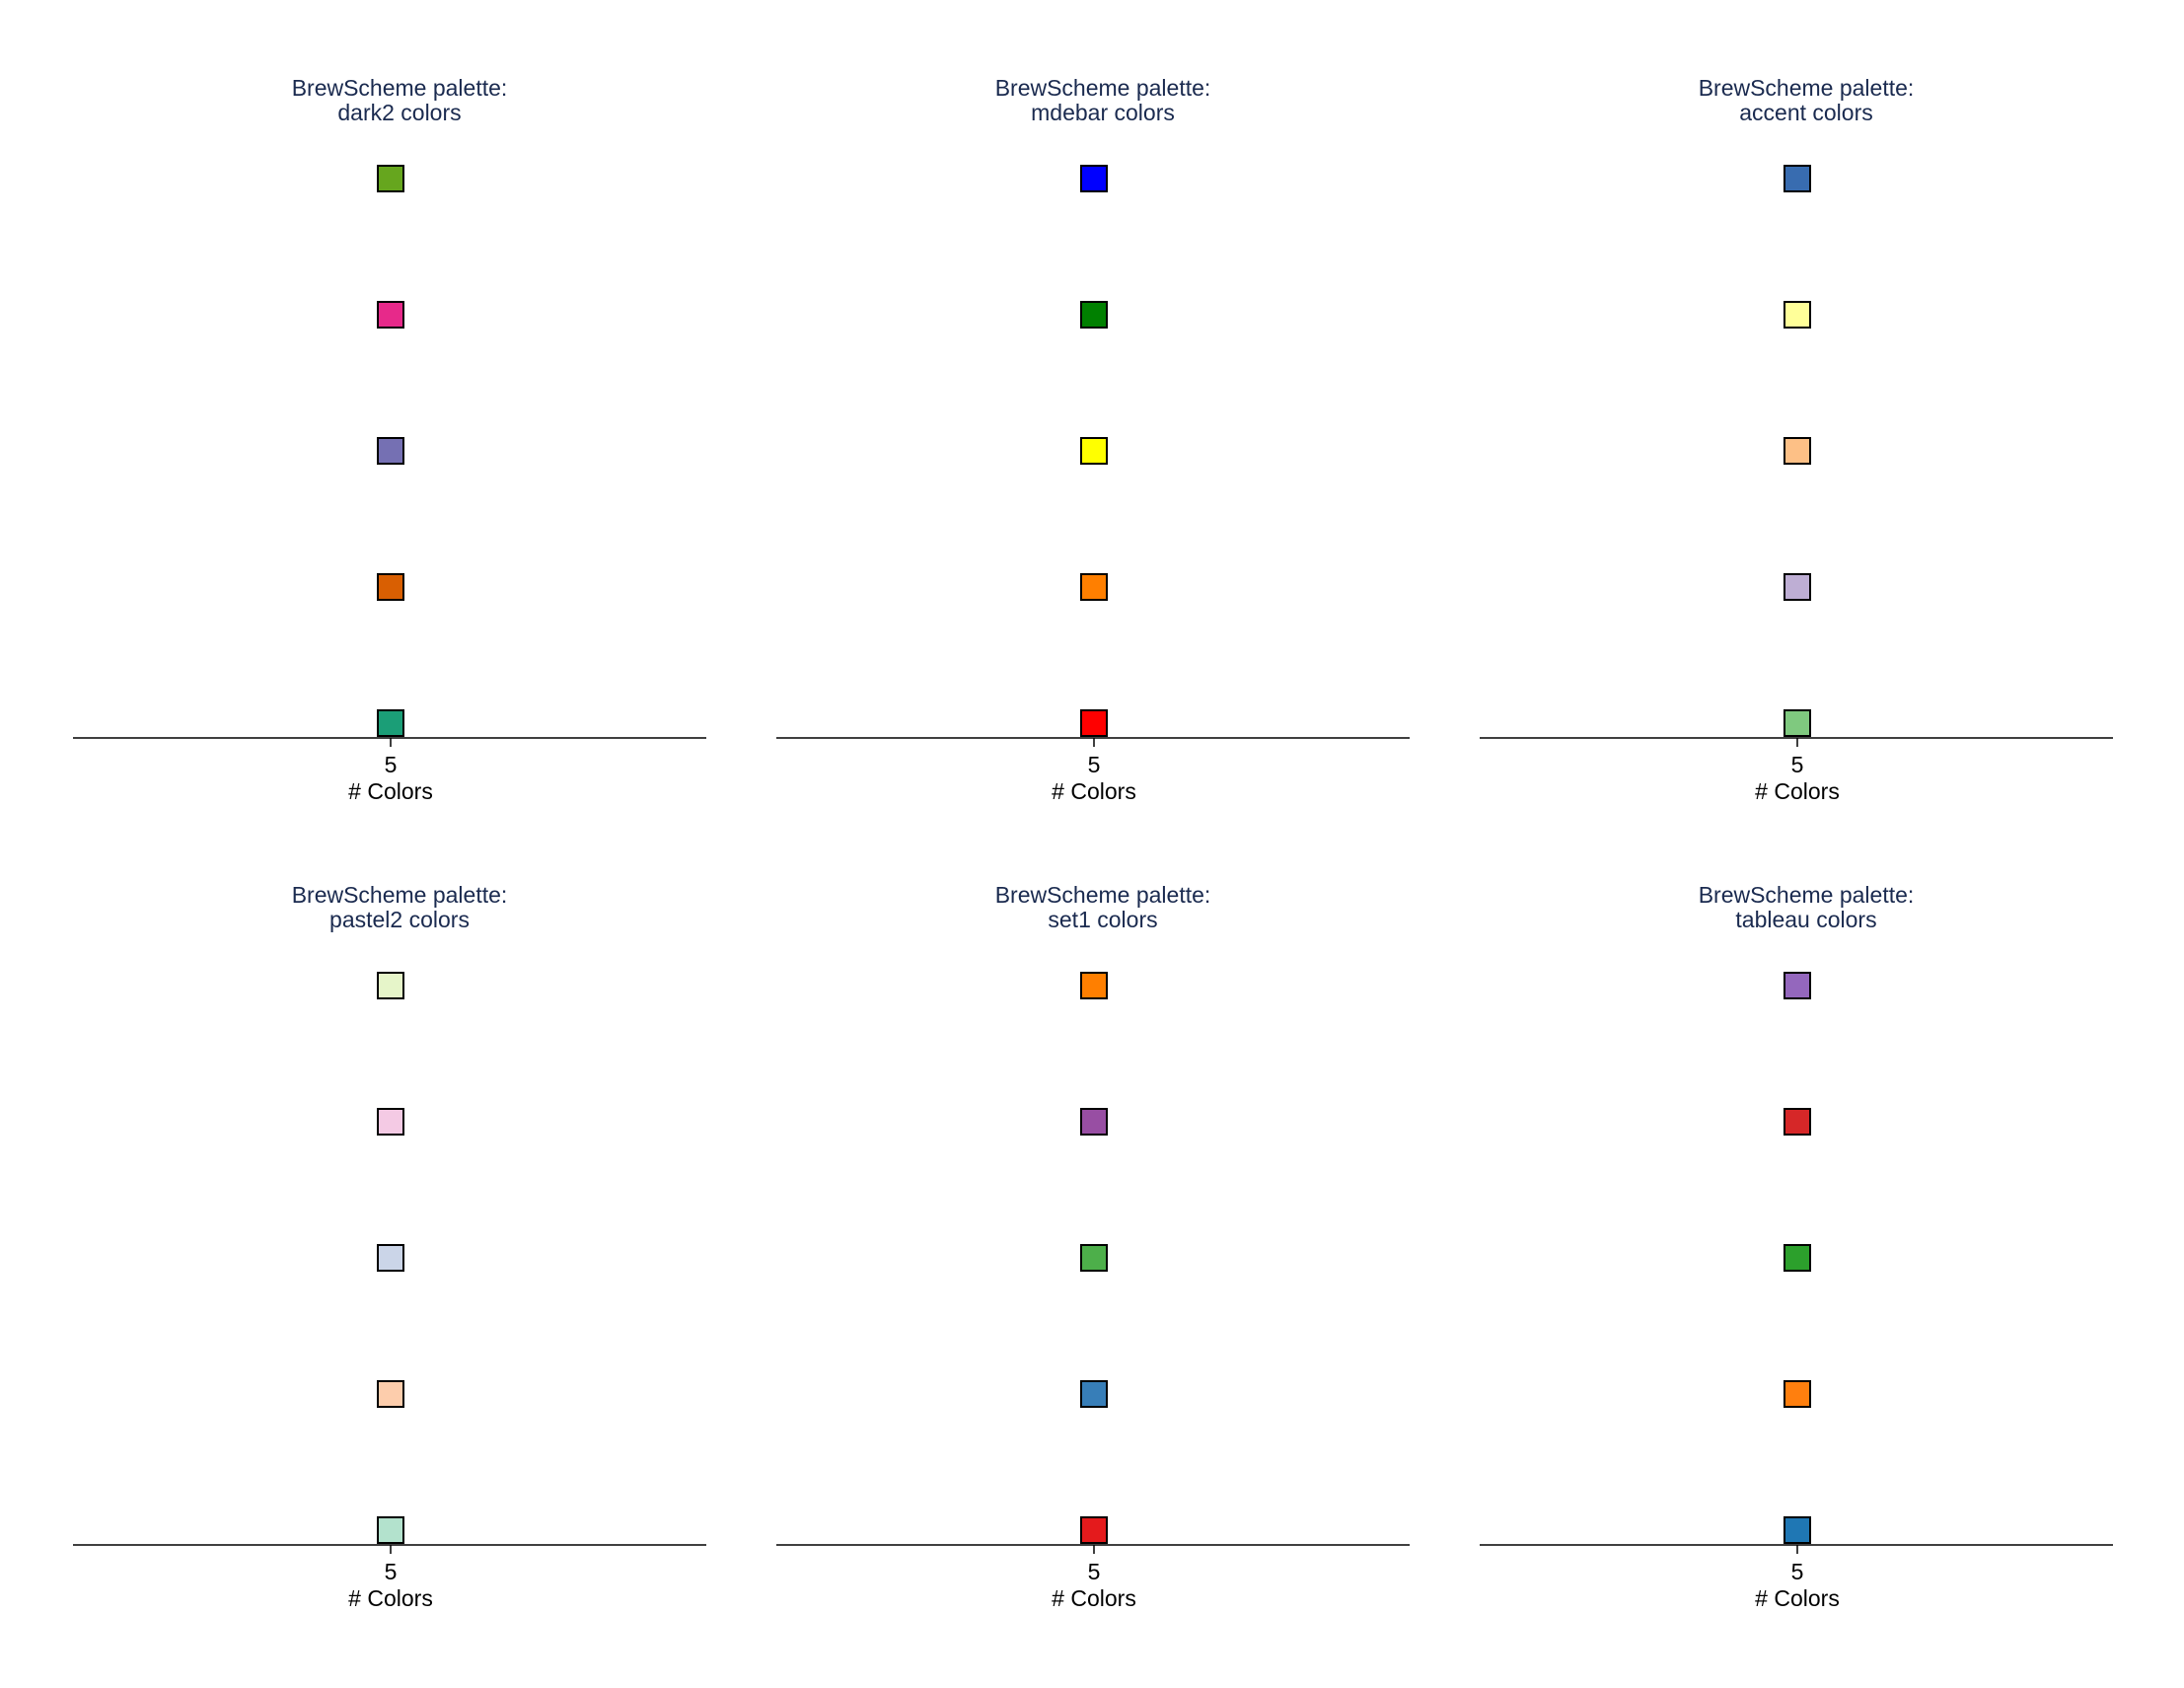  Describe the element at coordinates (1806, 112) in the screenshot. I see `chart-subtitle: accent colors` at that location.